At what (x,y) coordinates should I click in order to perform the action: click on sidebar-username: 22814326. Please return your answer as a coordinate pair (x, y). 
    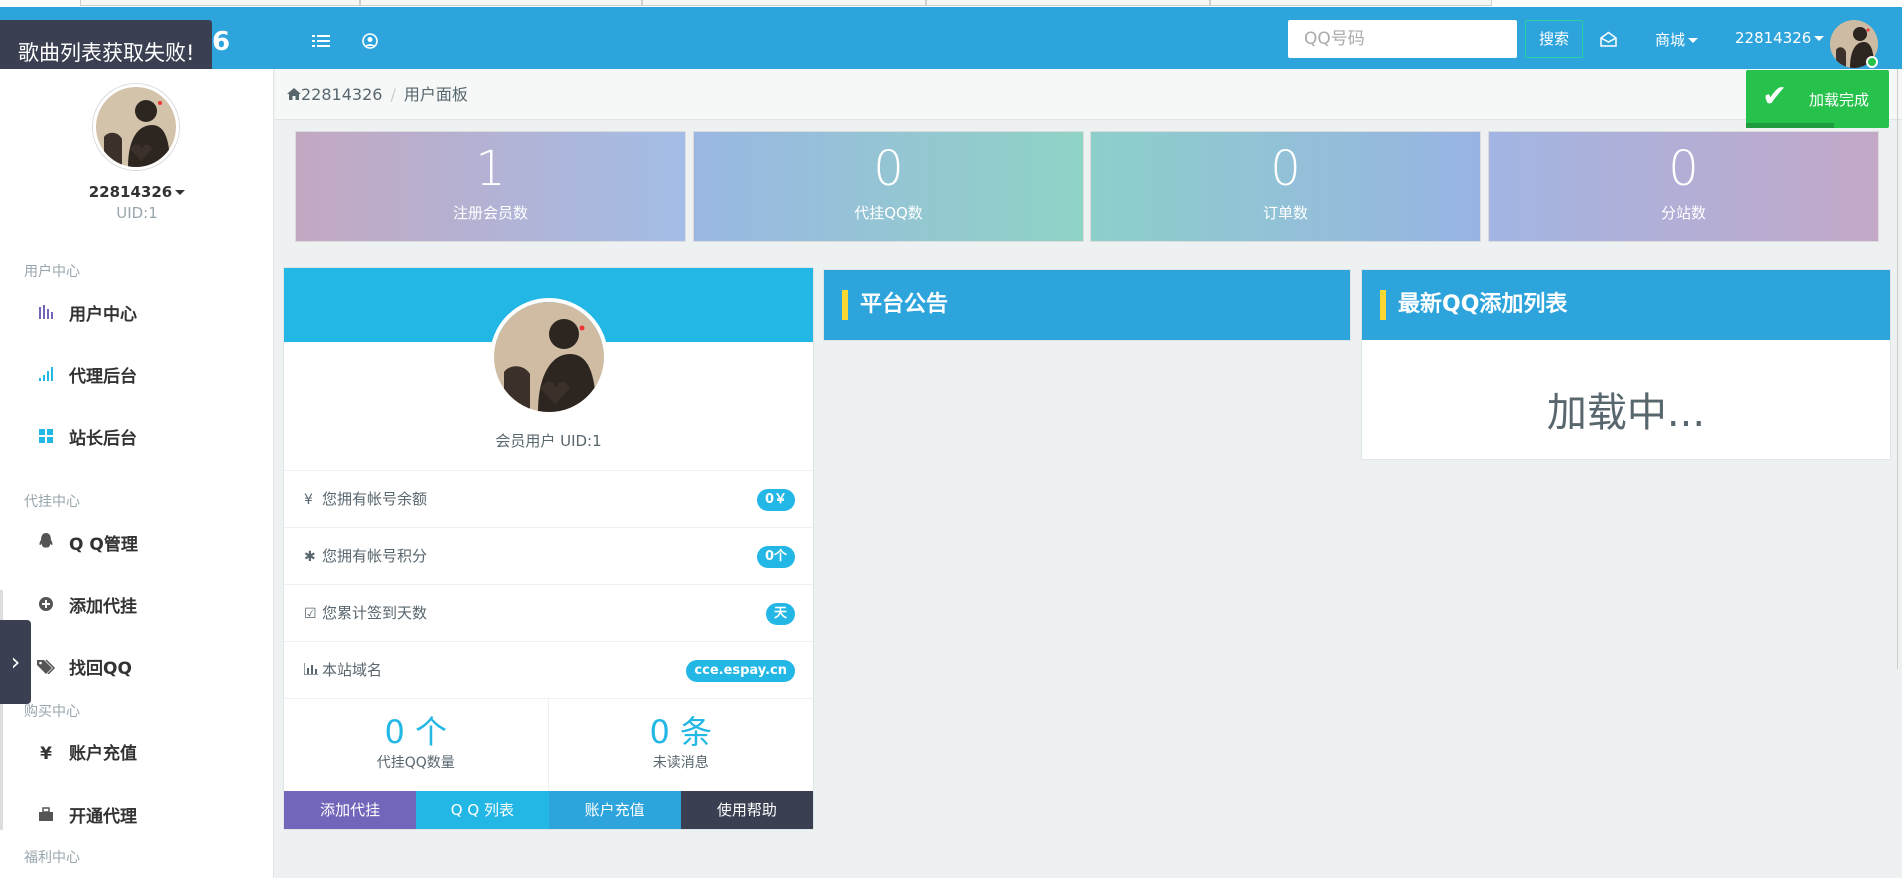
    Looking at the image, I should click on (137, 192).